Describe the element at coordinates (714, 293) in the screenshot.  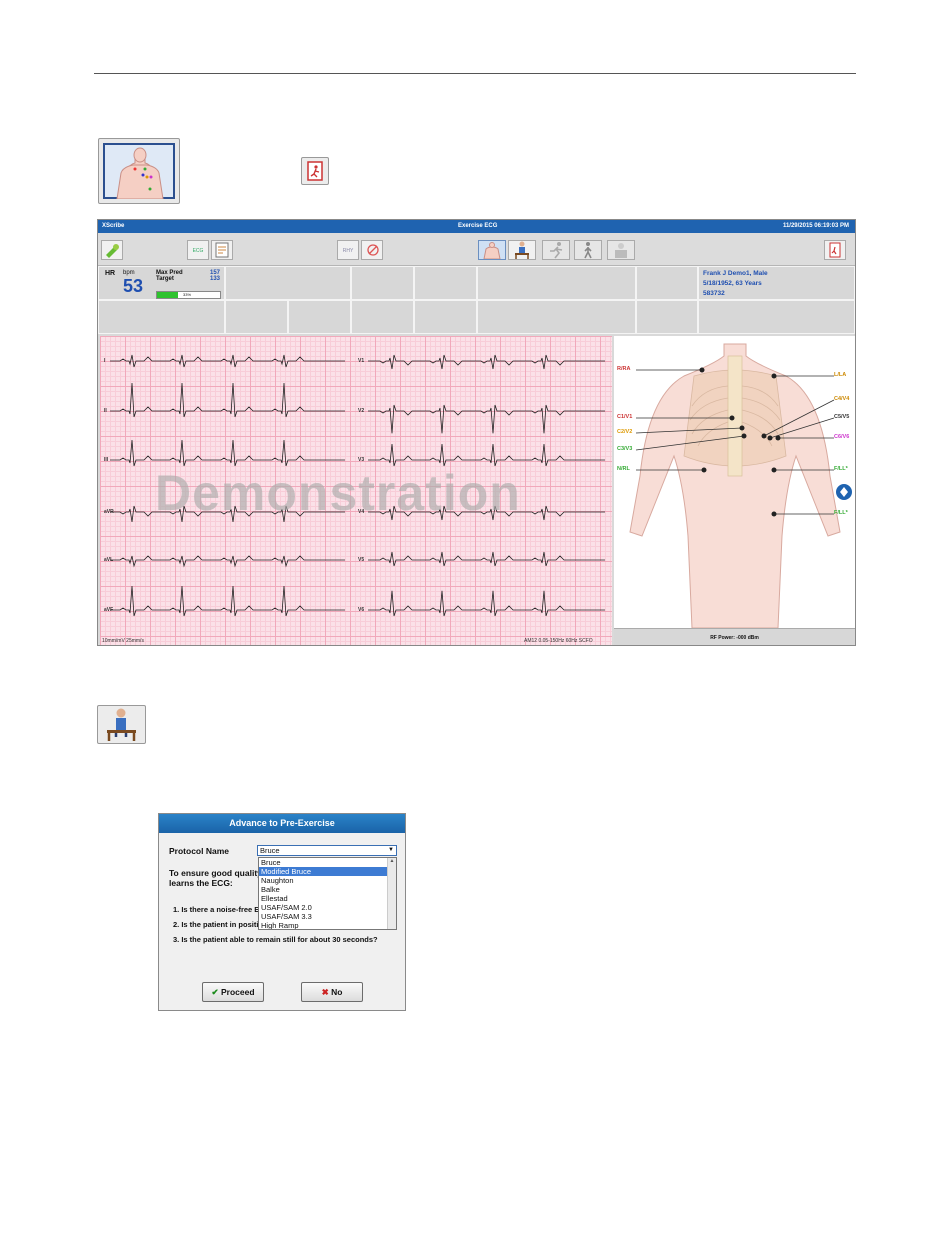
I see `patient-id: 583732` at that location.